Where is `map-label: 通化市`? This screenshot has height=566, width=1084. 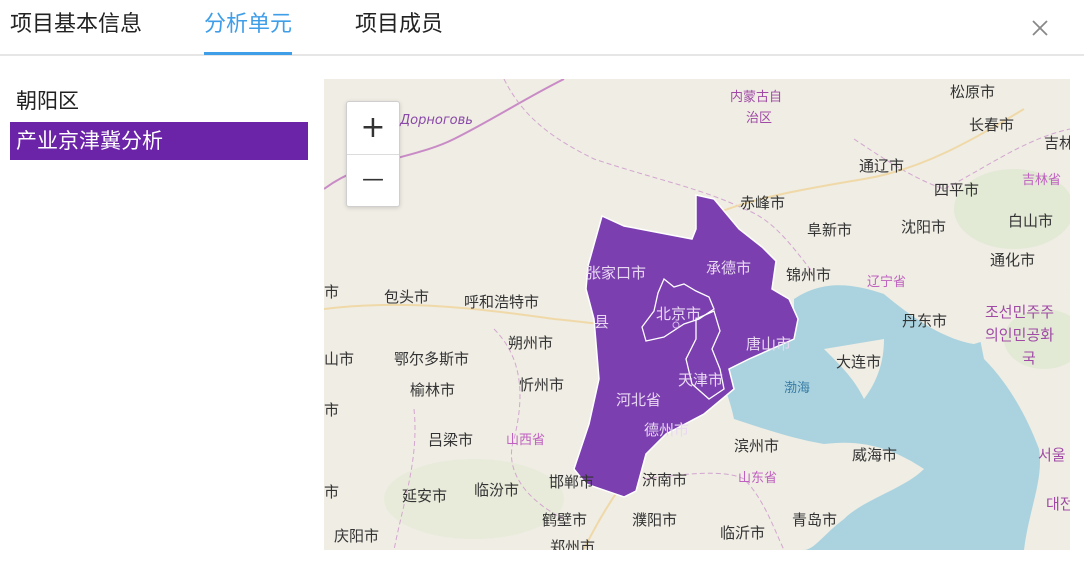 map-label: 通化市 is located at coordinates (1013, 260).